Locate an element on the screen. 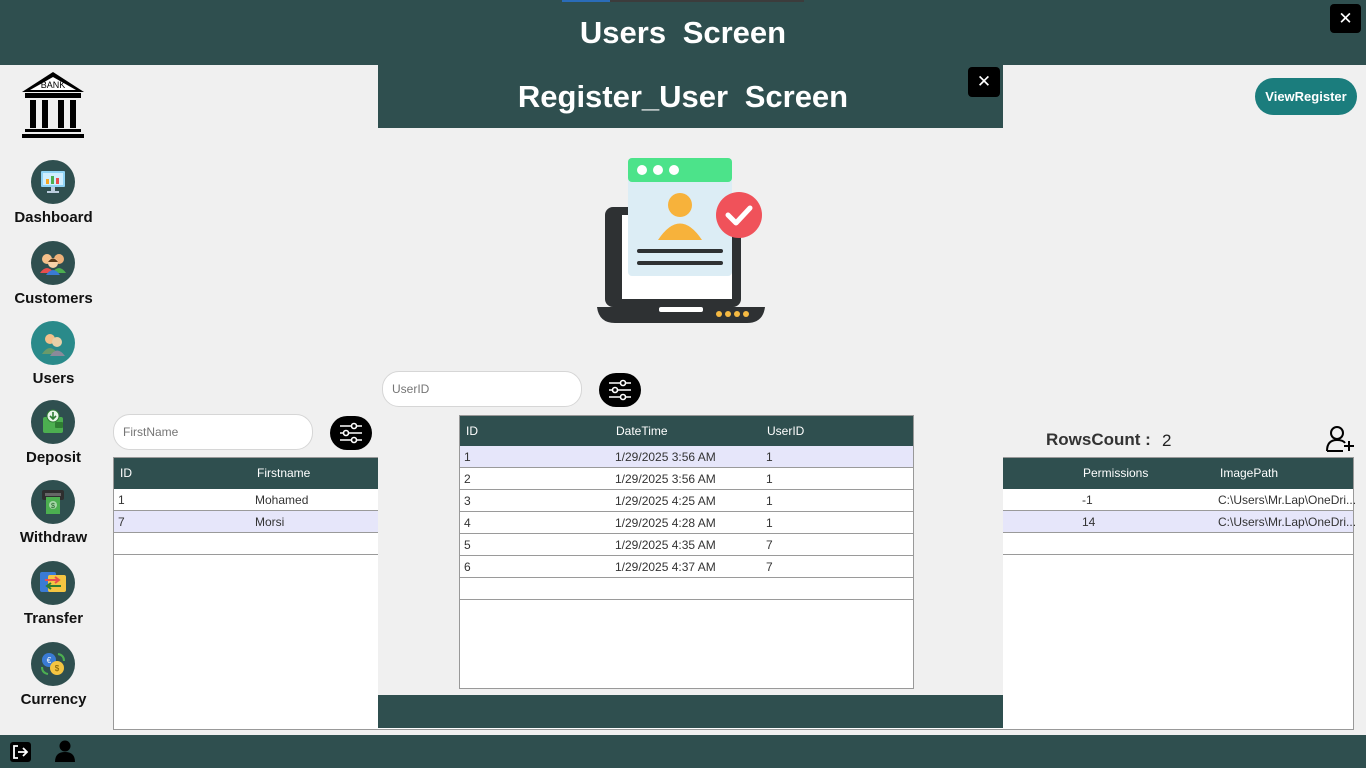  cell-datetime: 1/29/2025 4:35 AM is located at coordinates (665, 545).